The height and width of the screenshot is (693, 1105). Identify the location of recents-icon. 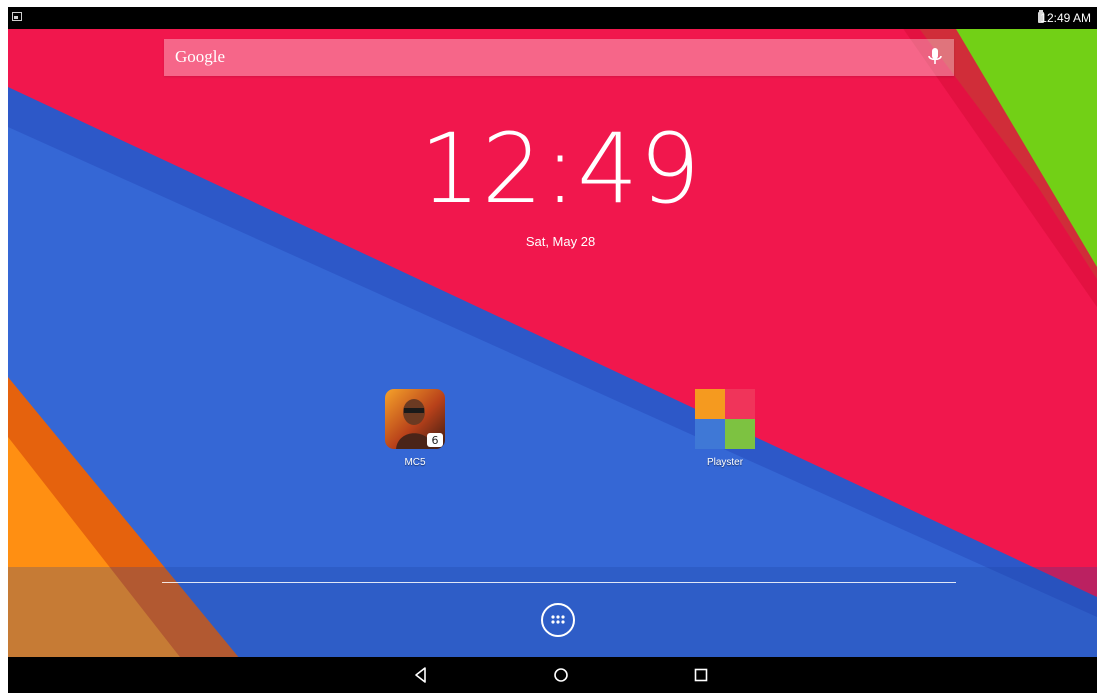
(701, 675).